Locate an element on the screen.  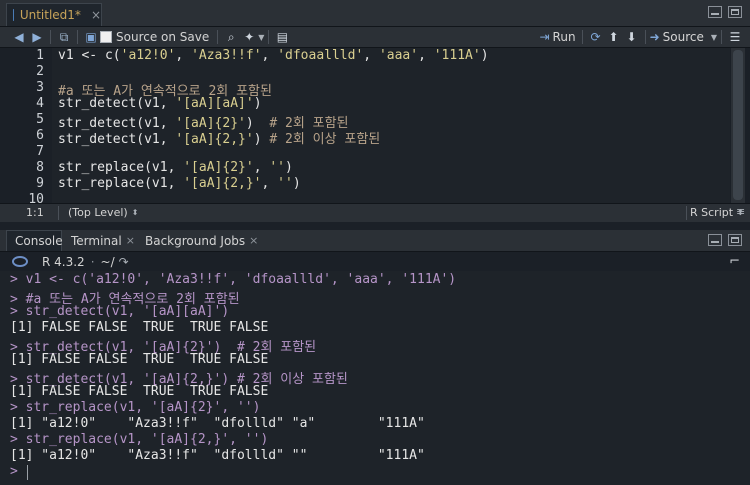
console-input-line: > str_replace(v1, '[aA]{2,}', '') is located at coordinates (139, 439).